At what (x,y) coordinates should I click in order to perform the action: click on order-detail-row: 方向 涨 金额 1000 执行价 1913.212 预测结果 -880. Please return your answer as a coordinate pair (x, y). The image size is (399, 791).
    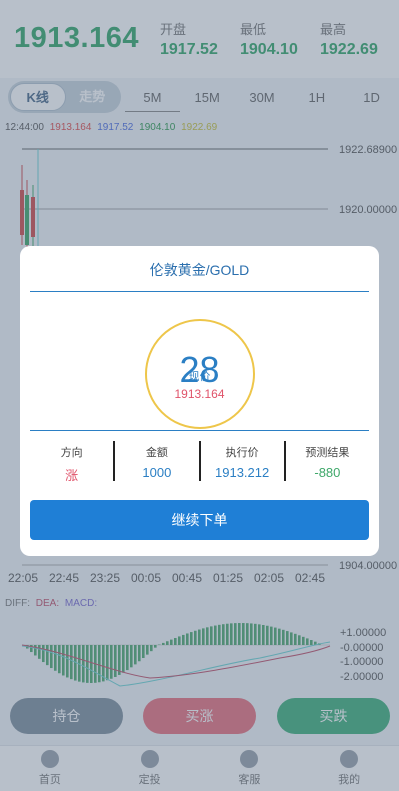
    Looking at the image, I should click on (199, 462).